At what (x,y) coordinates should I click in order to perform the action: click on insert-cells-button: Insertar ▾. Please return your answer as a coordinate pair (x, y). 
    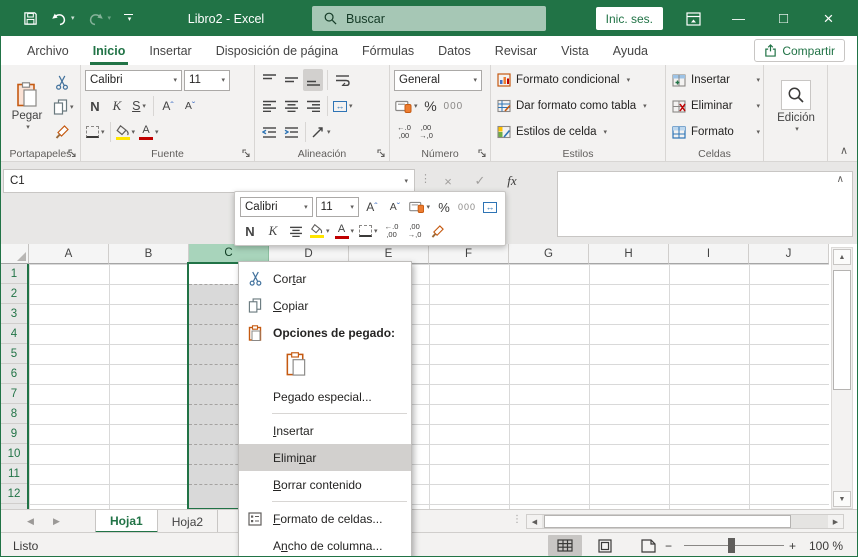
    Looking at the image, I should click on (716, 80).